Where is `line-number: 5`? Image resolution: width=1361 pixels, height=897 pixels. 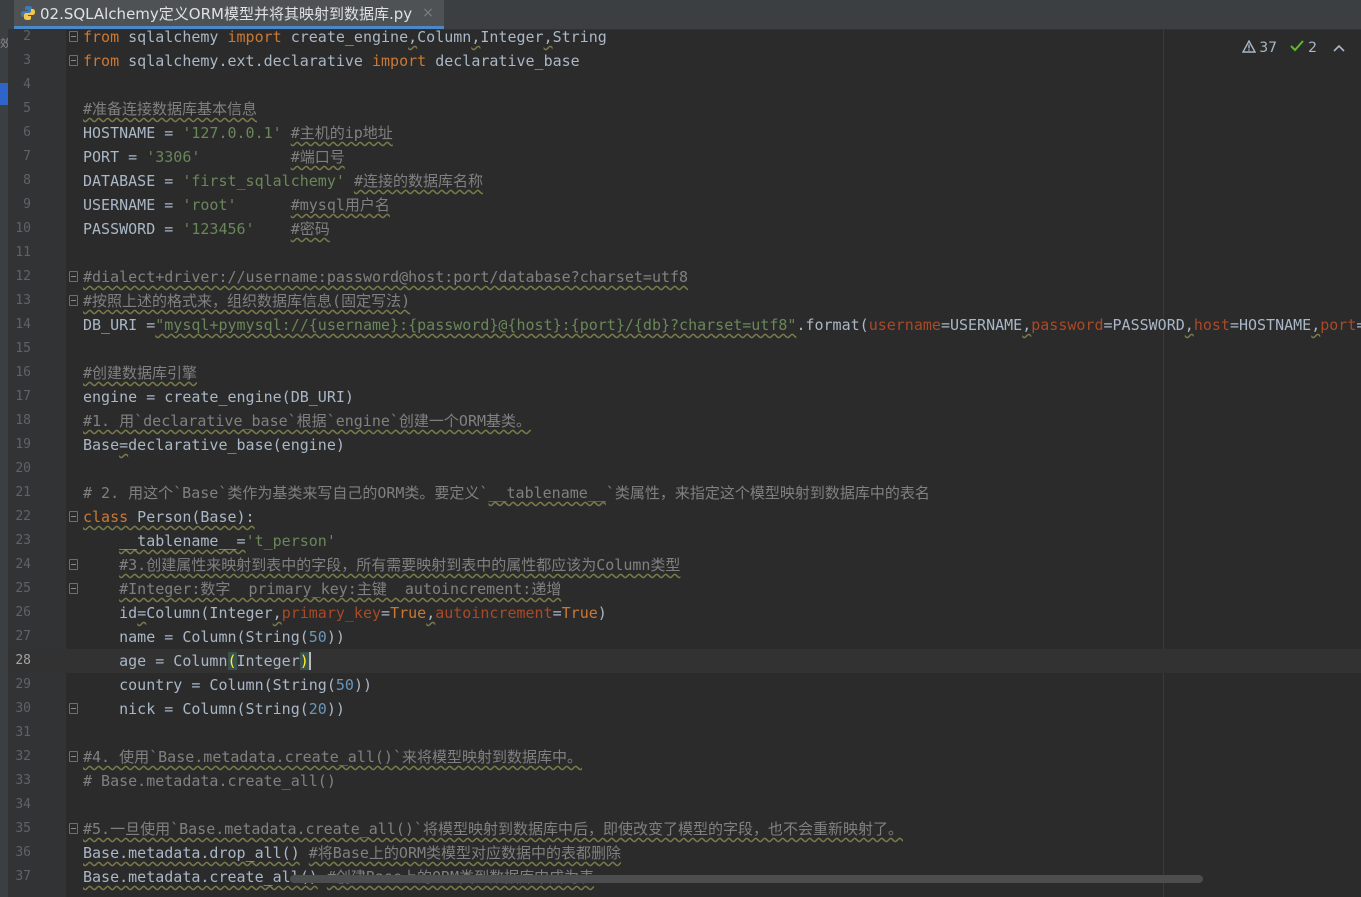 line-number: 5 is located at coordinates (27, 108).